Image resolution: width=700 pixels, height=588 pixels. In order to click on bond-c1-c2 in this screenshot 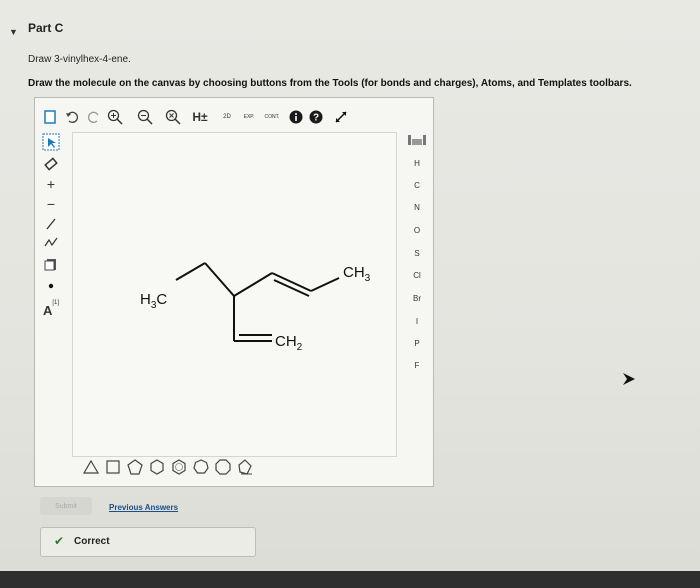, I will do `click(190, 271)`.